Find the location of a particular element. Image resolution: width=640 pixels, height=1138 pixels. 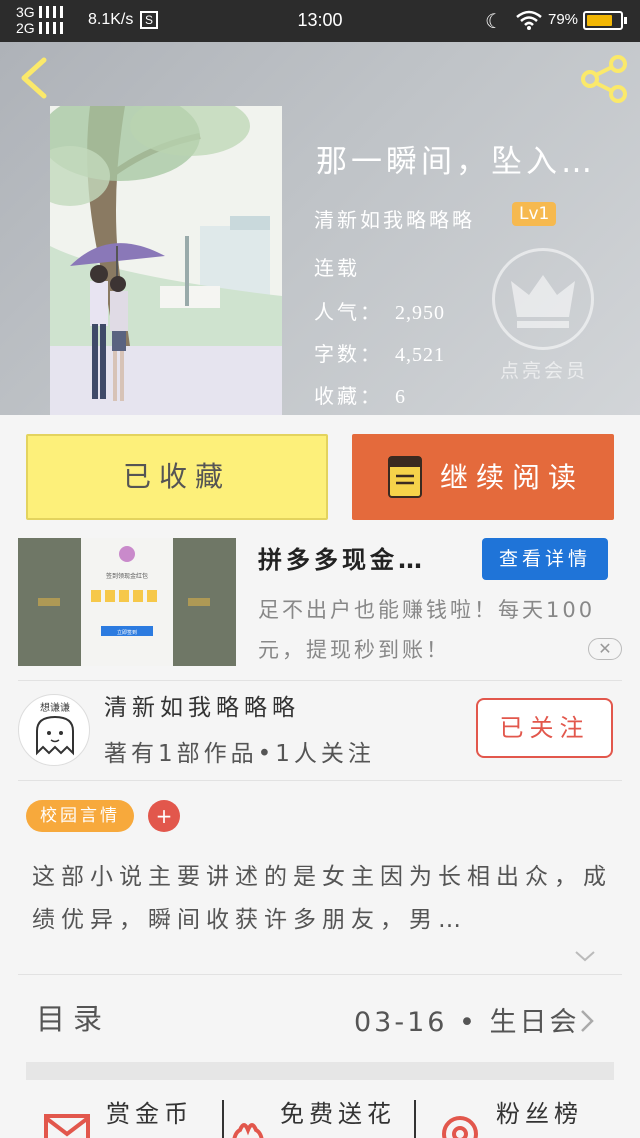

favorites-label: 收藏： is located at coordinates (348, 396).